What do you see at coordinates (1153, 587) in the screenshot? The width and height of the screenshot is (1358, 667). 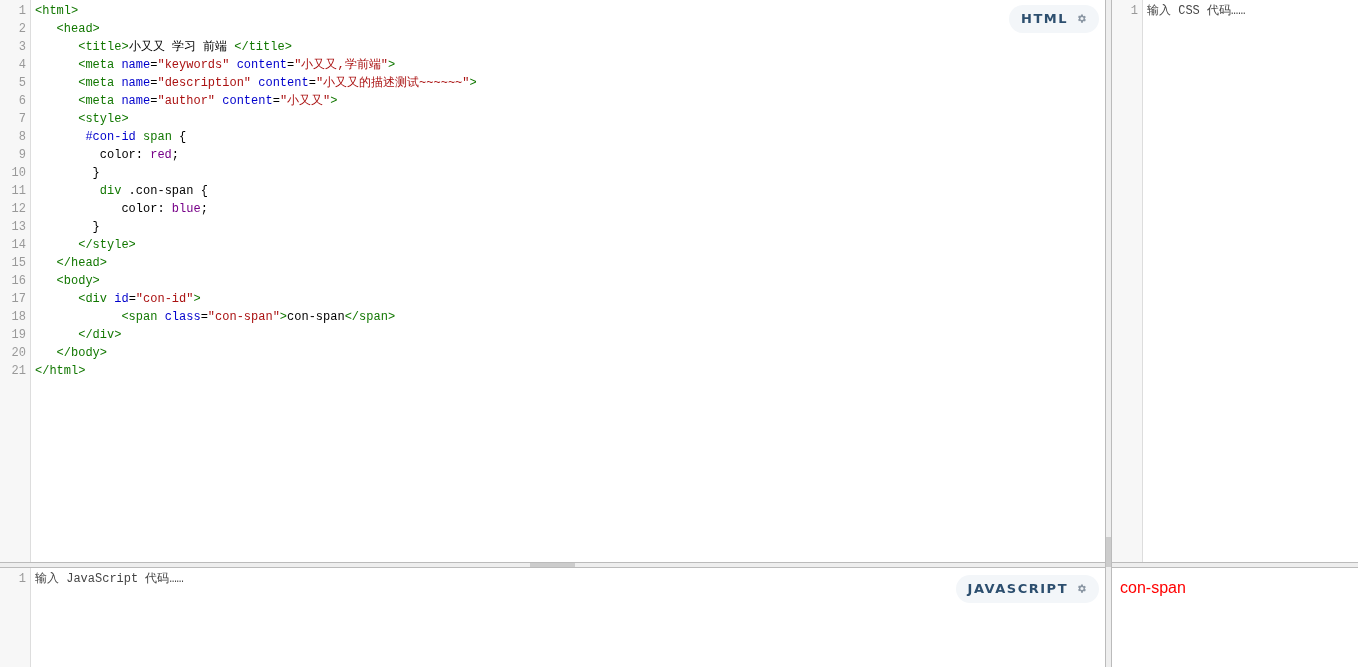 I see `preview-text: con-span` at bounding box center [1153, 587].